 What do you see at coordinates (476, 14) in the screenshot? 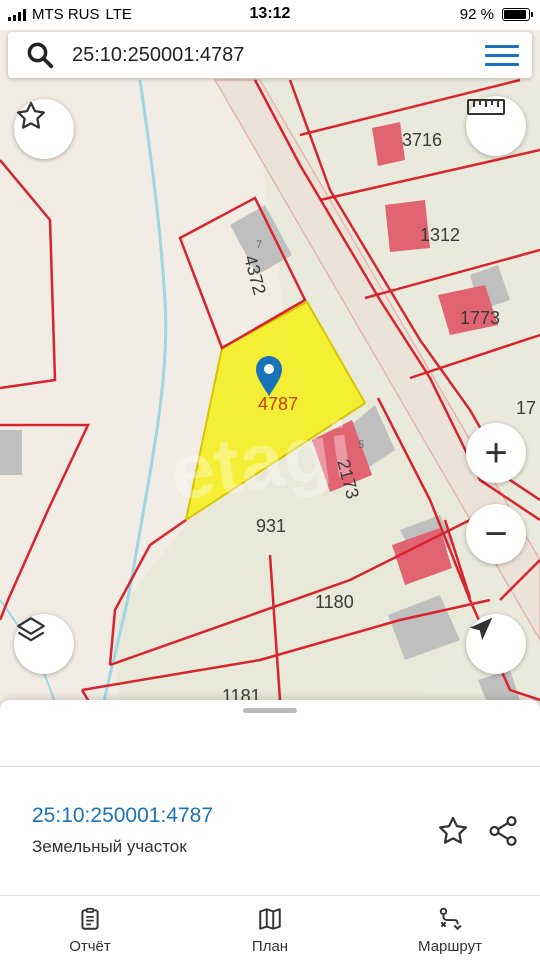
I see `battery-percent: 92 %` at bounding box center [476, 14].